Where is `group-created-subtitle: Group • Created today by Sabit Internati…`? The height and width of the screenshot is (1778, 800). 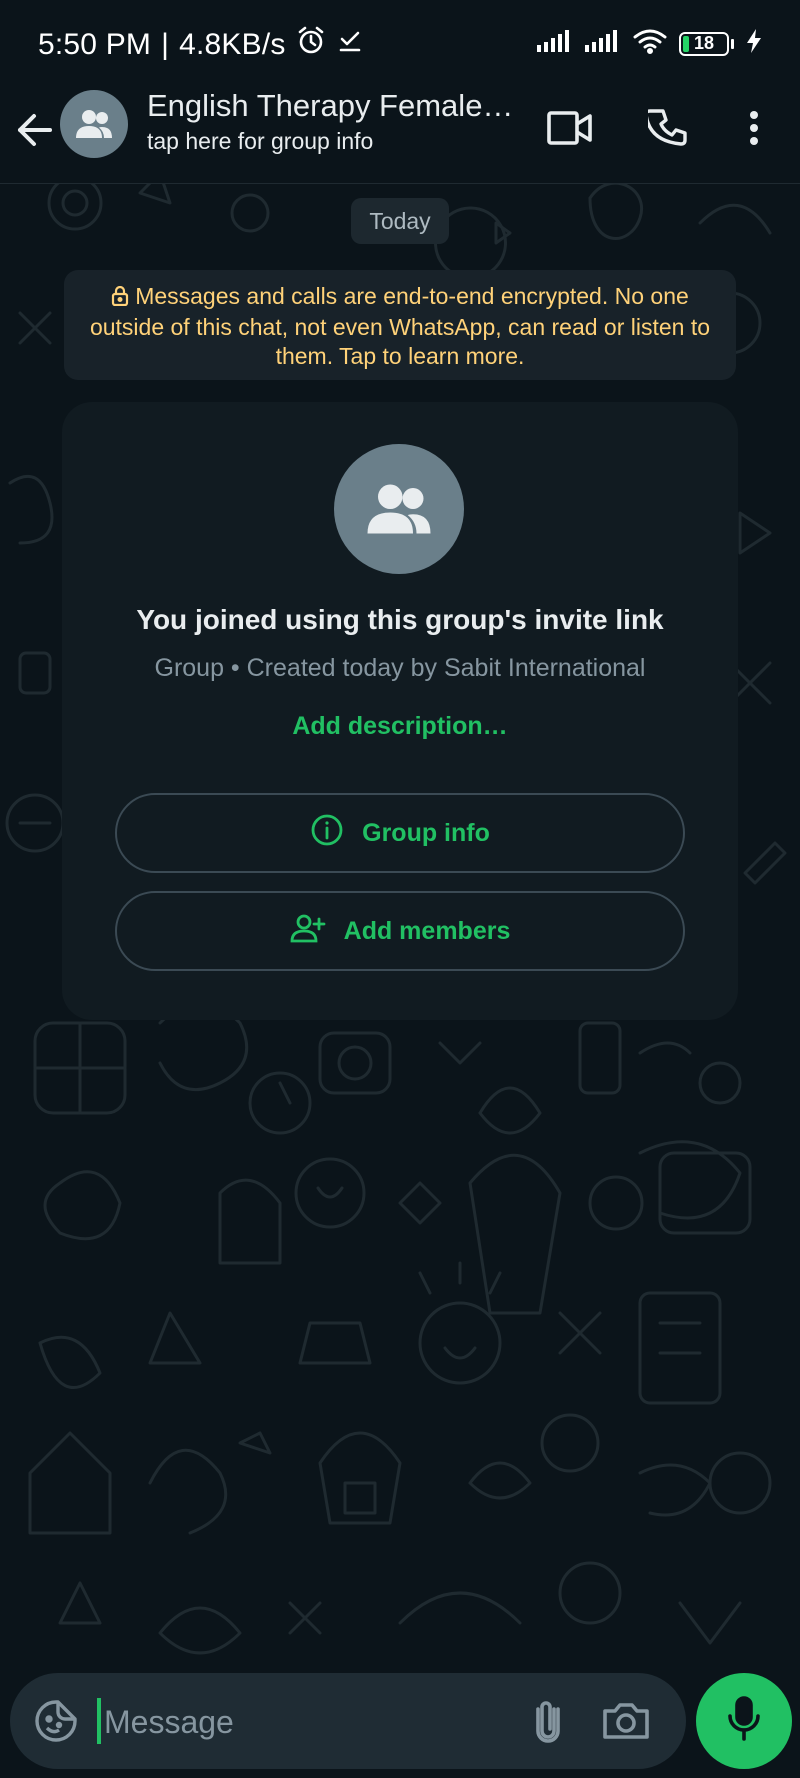 group-created-subtitle: Group • Created today by Sabit Internati… is located at coordinates (400, 668).